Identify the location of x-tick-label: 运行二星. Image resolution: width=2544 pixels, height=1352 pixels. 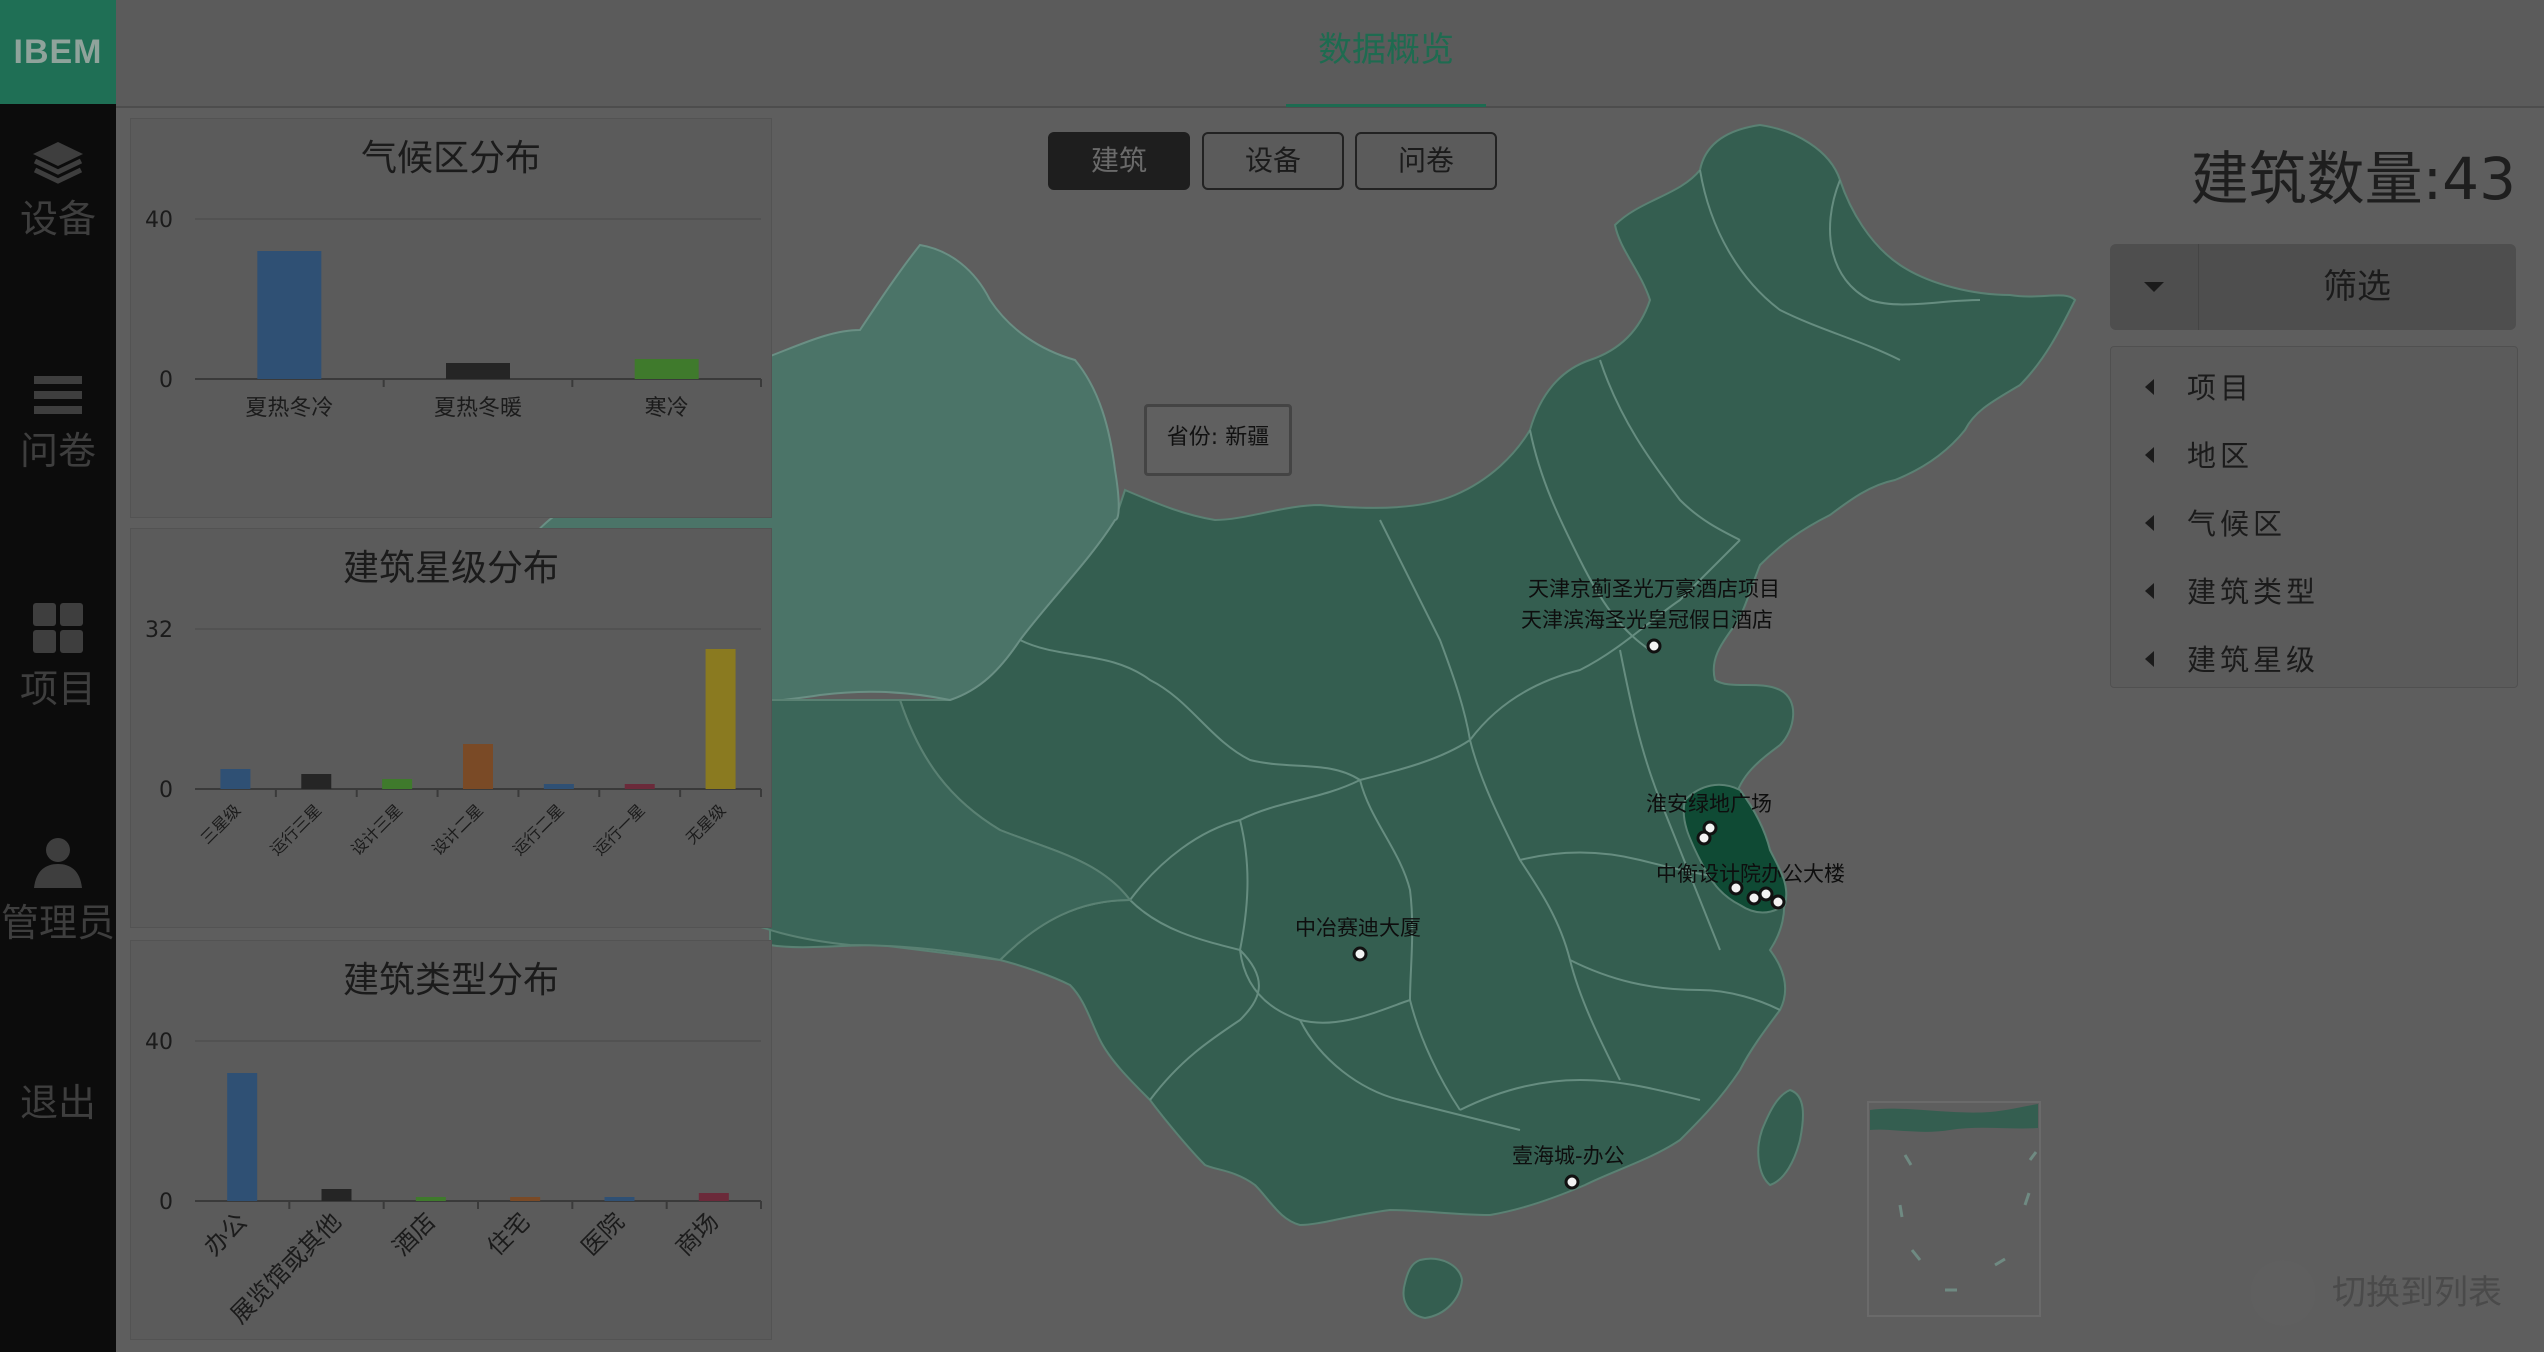
(538, 829).